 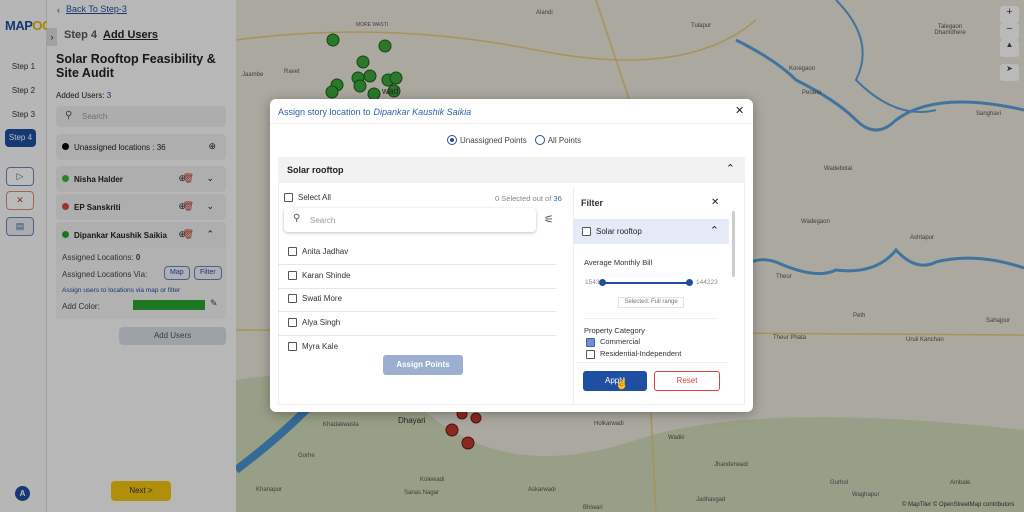 I want to click on section-header: Solar rooftop ⌃, so click(x=511, y=170).